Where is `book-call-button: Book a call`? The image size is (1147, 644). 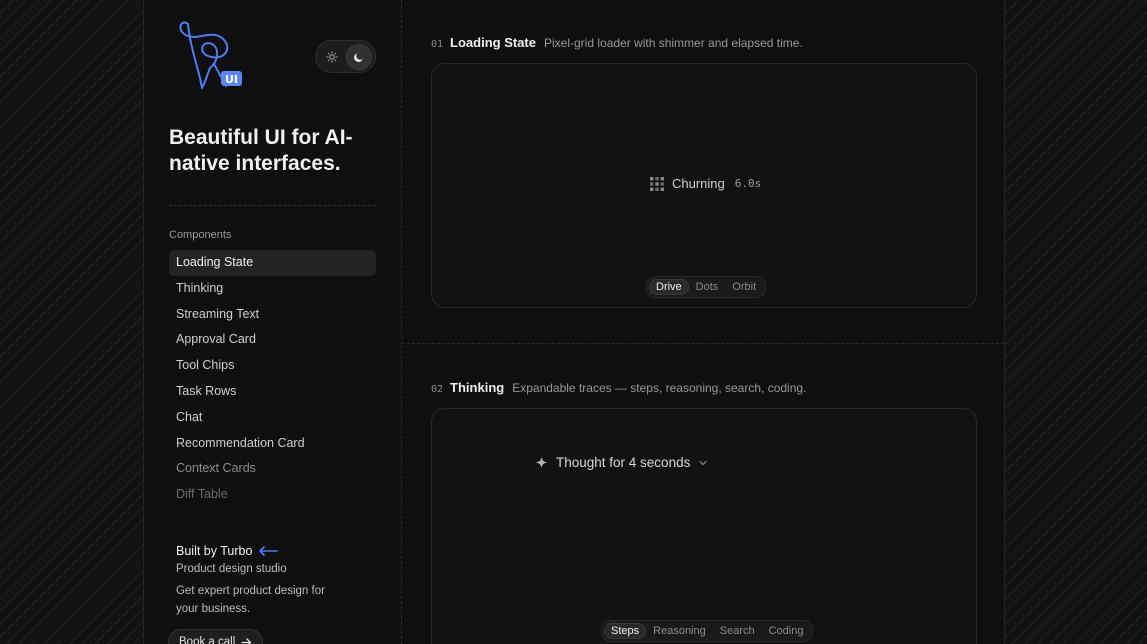 book-call-button: Book a call is located at coordinates (216, 636).